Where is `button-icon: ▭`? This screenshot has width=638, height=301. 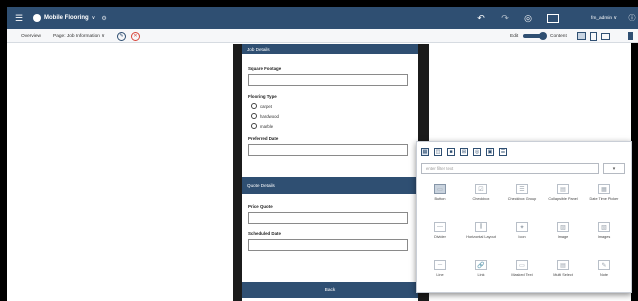 button-icon: ▭ is located at coordinates (440, 189).